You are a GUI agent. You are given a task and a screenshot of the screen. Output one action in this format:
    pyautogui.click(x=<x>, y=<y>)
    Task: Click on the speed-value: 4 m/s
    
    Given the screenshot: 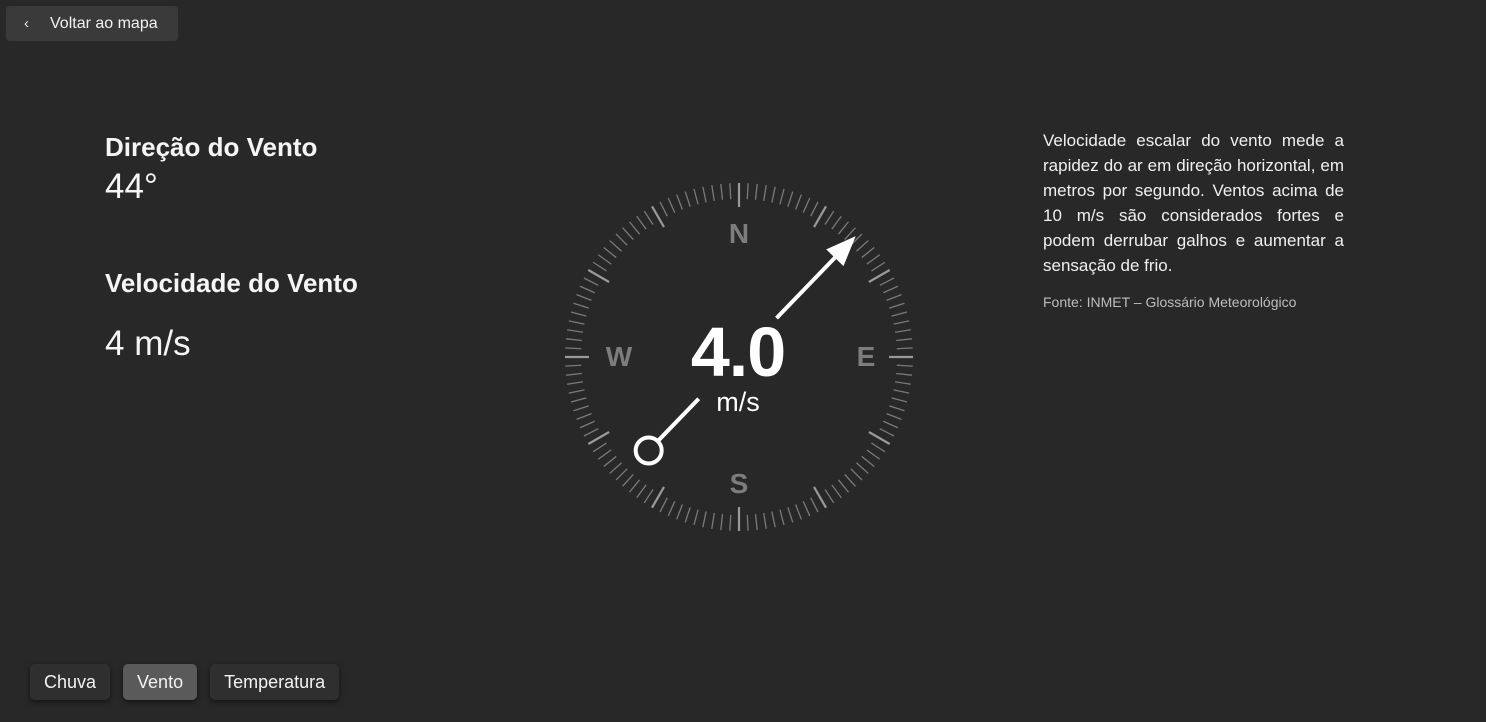 What is the action you would take?
    pyautogui.click(x=148, y=343)
    